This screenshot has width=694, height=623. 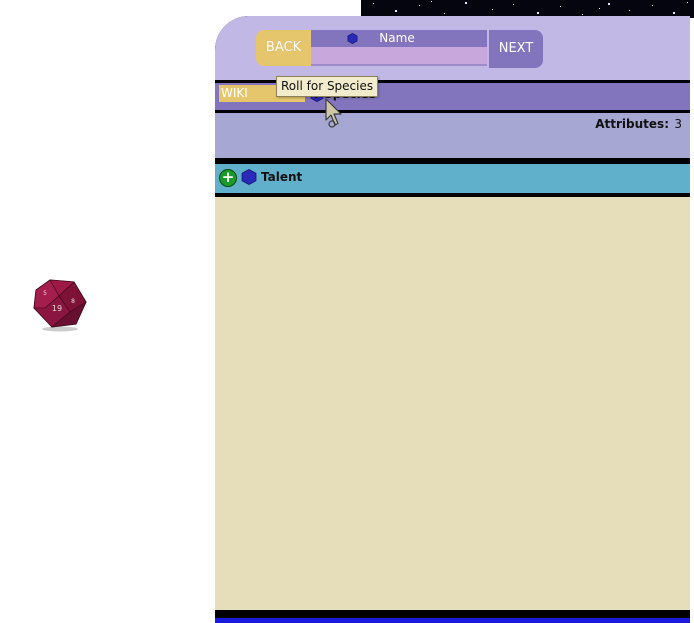 What do you see at coordinates (452, 620) in the screenshot?
I see `bottom-bar` at bounding box center [452, 620].